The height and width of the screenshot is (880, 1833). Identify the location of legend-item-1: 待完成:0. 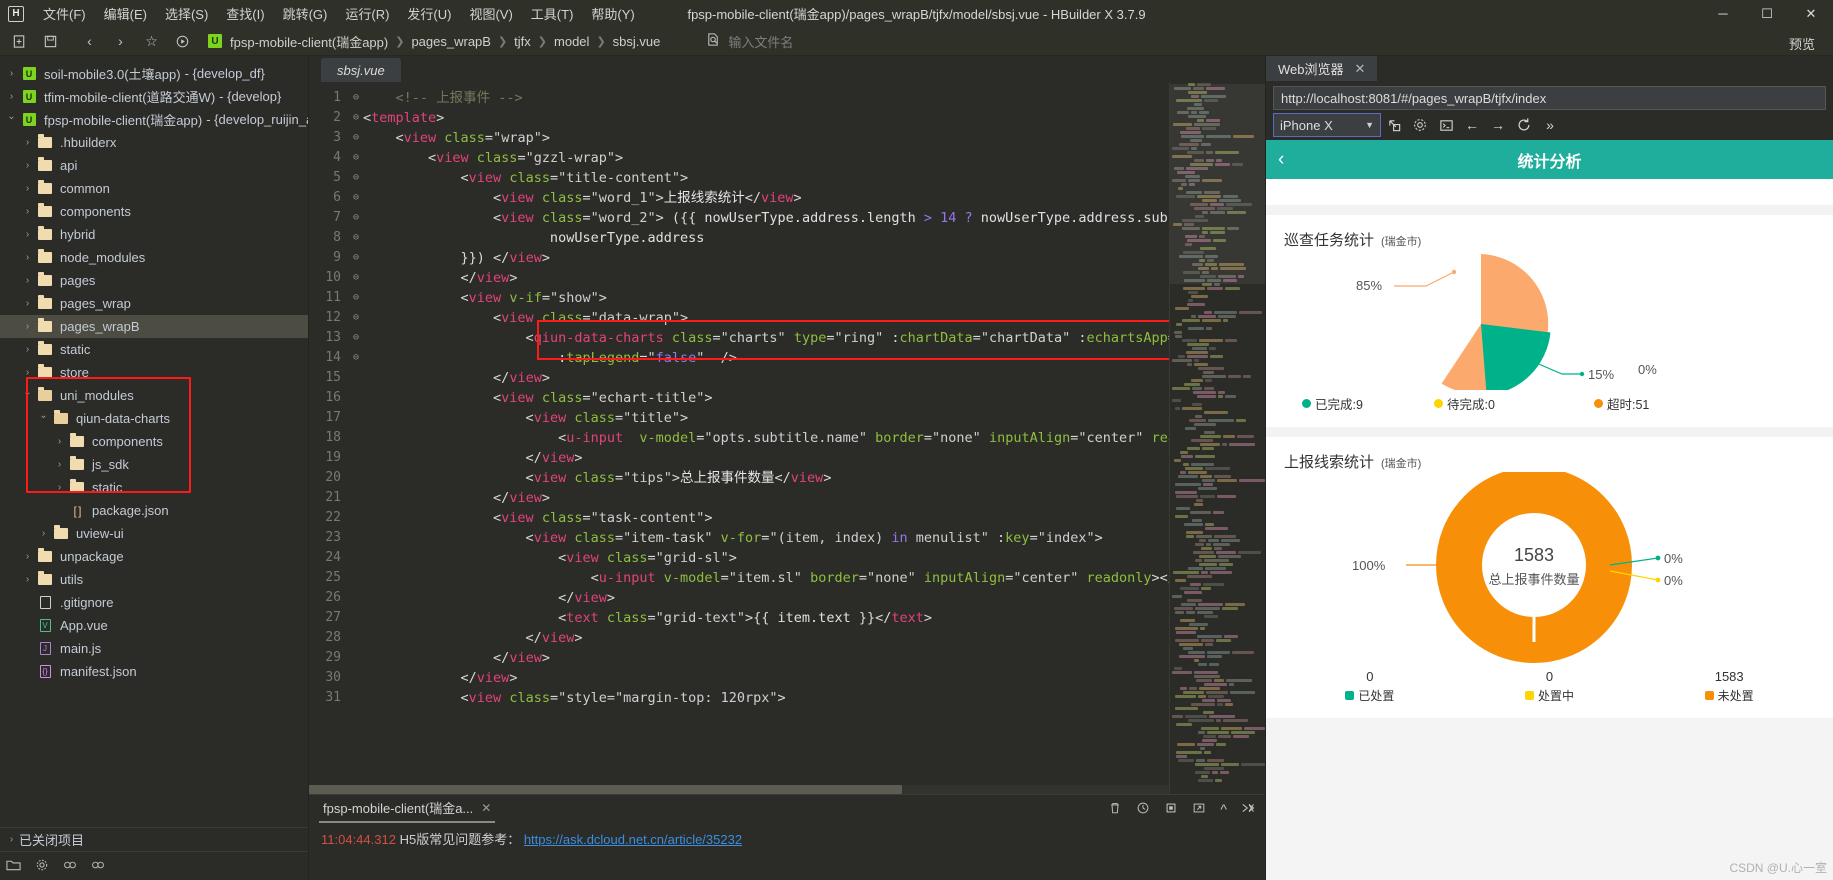
(1514, 403).